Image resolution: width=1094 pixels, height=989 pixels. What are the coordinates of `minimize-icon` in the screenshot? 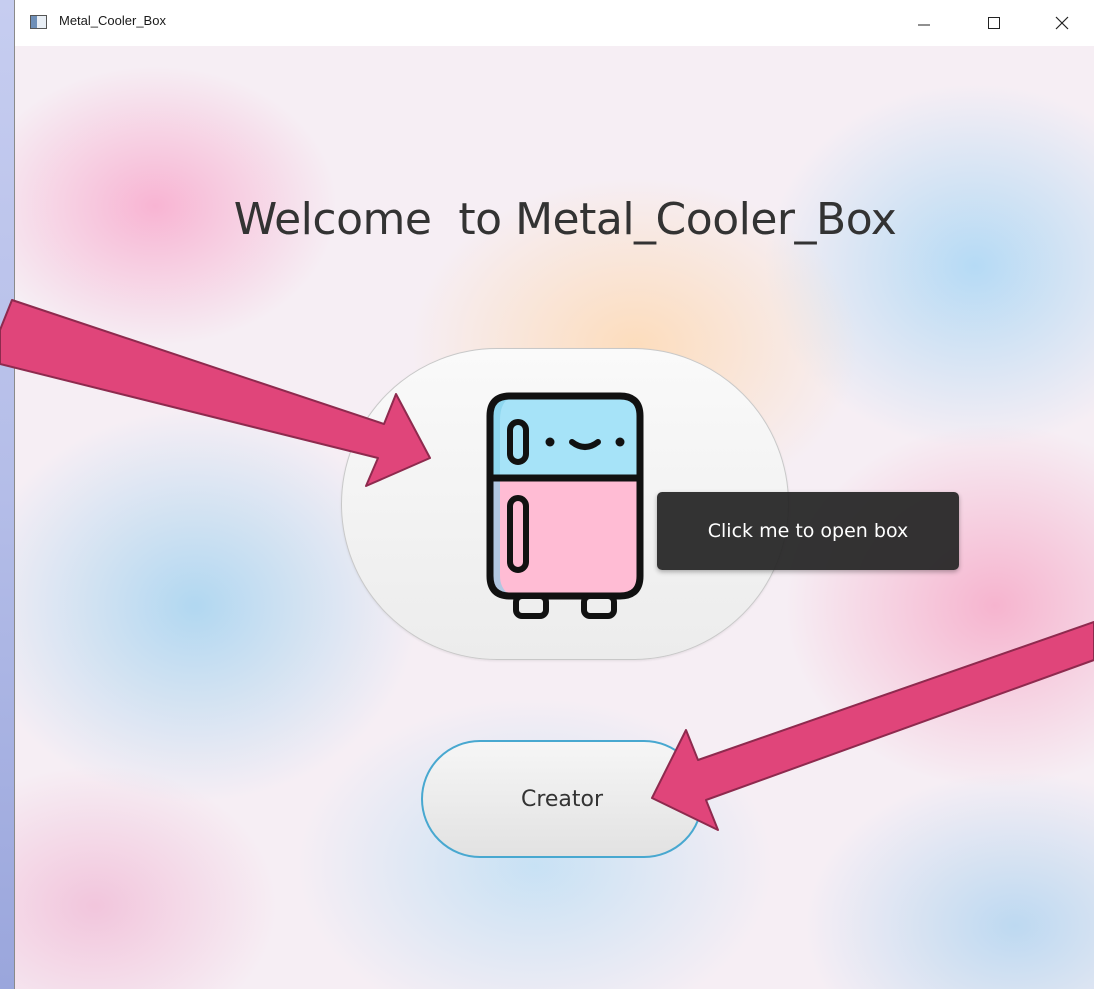 It's located at (924, 25).